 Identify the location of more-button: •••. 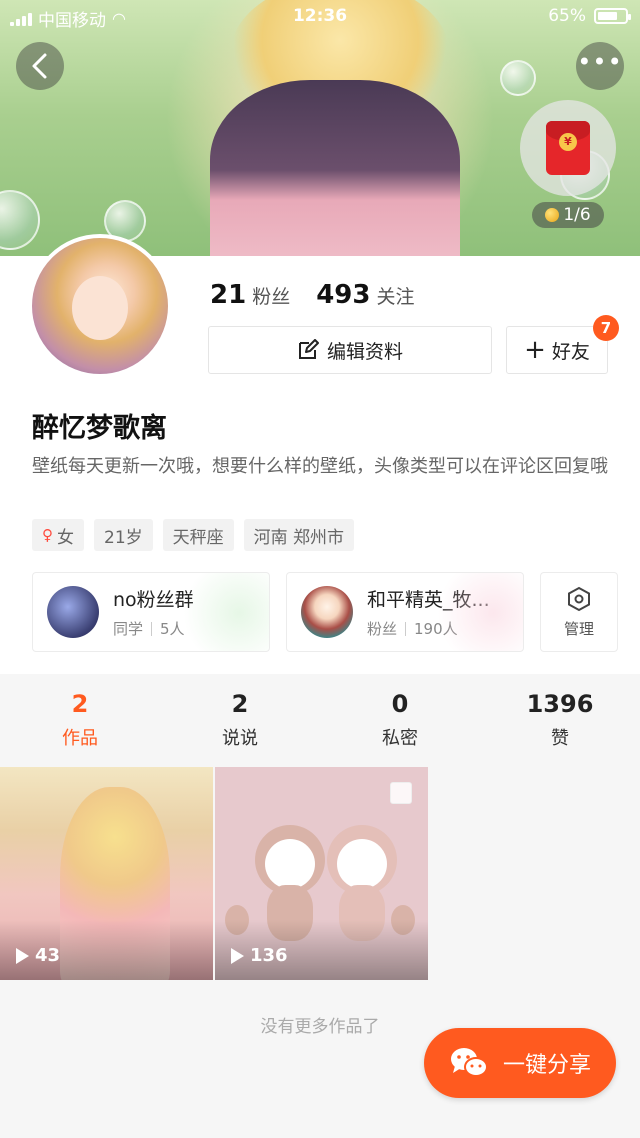
(600, 66).